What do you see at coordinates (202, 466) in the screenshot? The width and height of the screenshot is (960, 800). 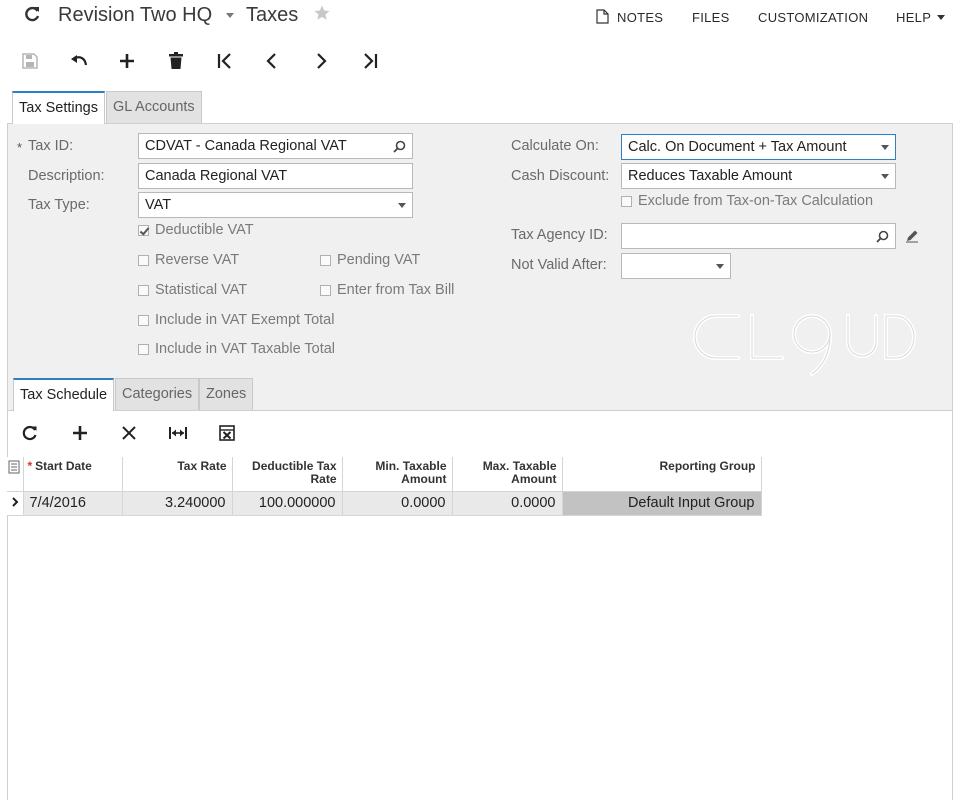 I see `tax-rate-header: Tax Rate` at bounding box center [202, 466].